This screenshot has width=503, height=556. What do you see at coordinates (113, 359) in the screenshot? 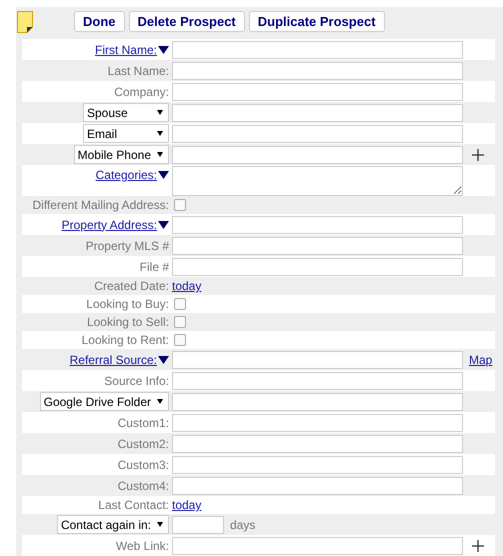
I see `field-label-link: Referral Source:` at bounding box center [113, 359].